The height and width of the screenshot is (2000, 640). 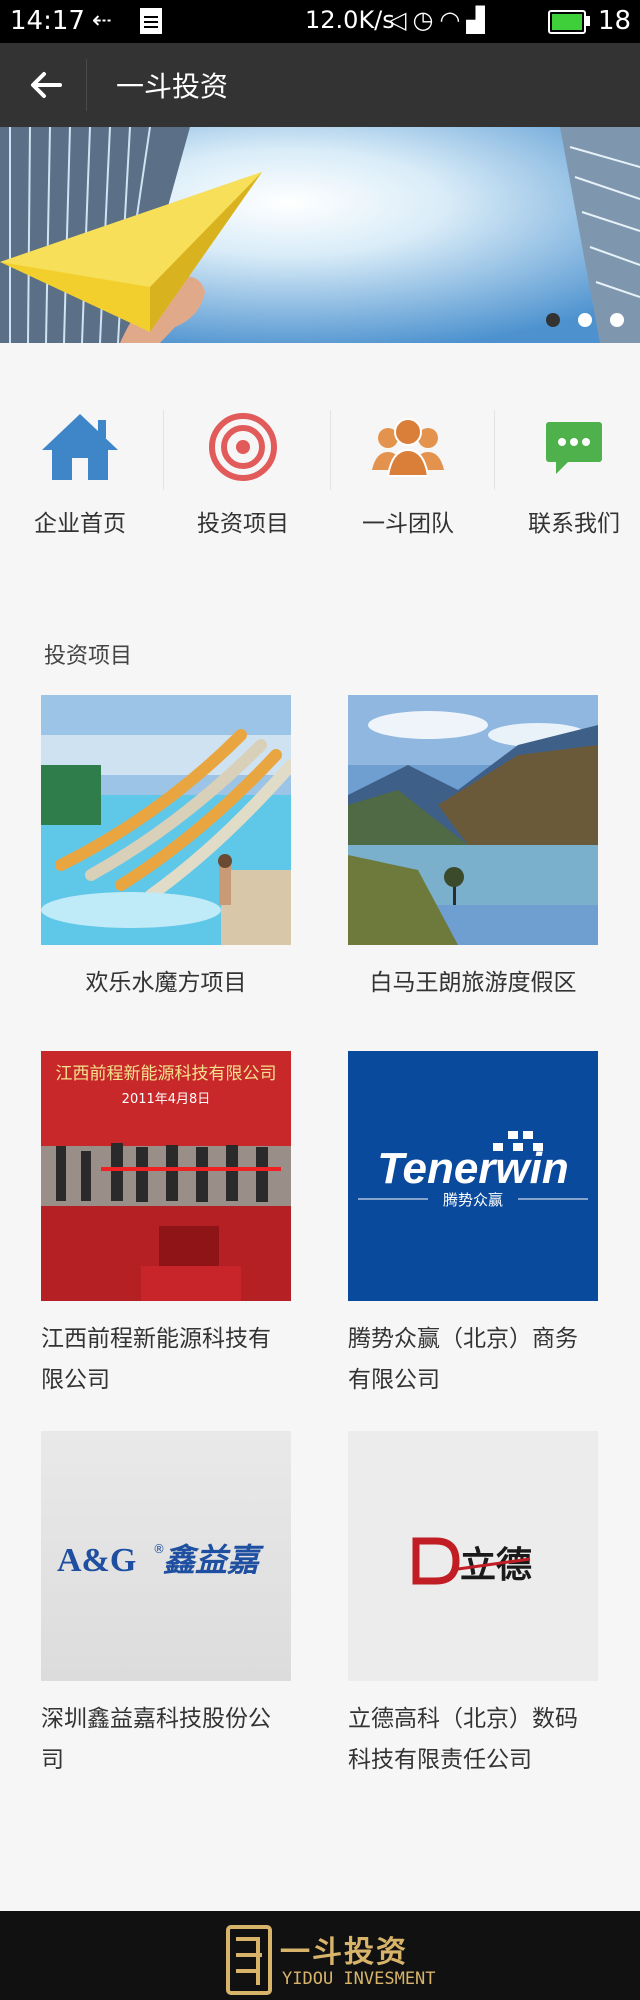 I want to click on project-thumb: Tenerwin 腾势众赢, so click(x=473, y=1176).